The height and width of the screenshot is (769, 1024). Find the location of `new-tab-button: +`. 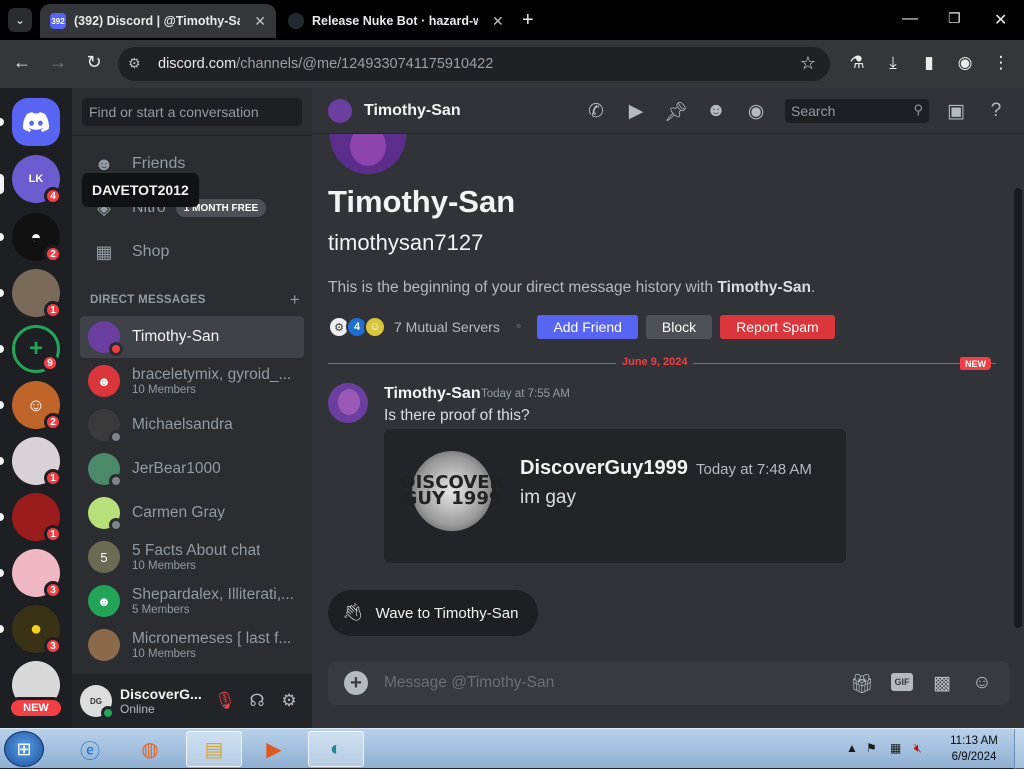

new-tab-button: + is located at coordinates (528, 20).